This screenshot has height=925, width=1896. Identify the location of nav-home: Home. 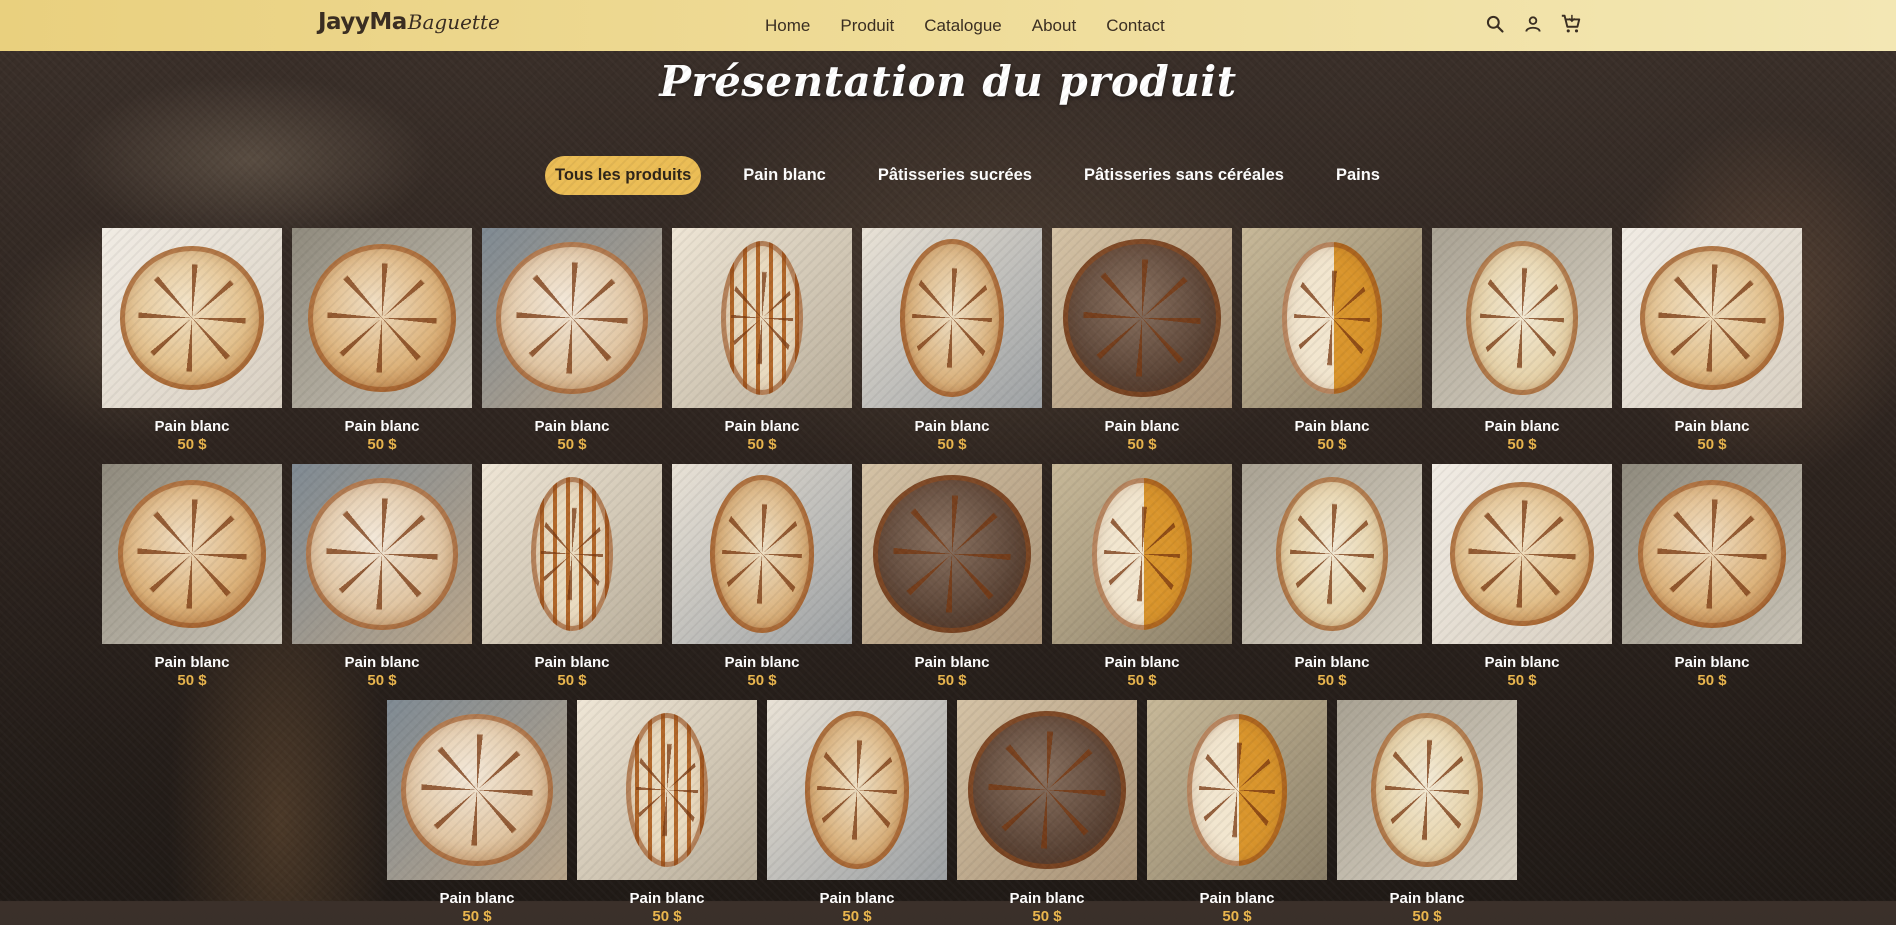
(787, 26).